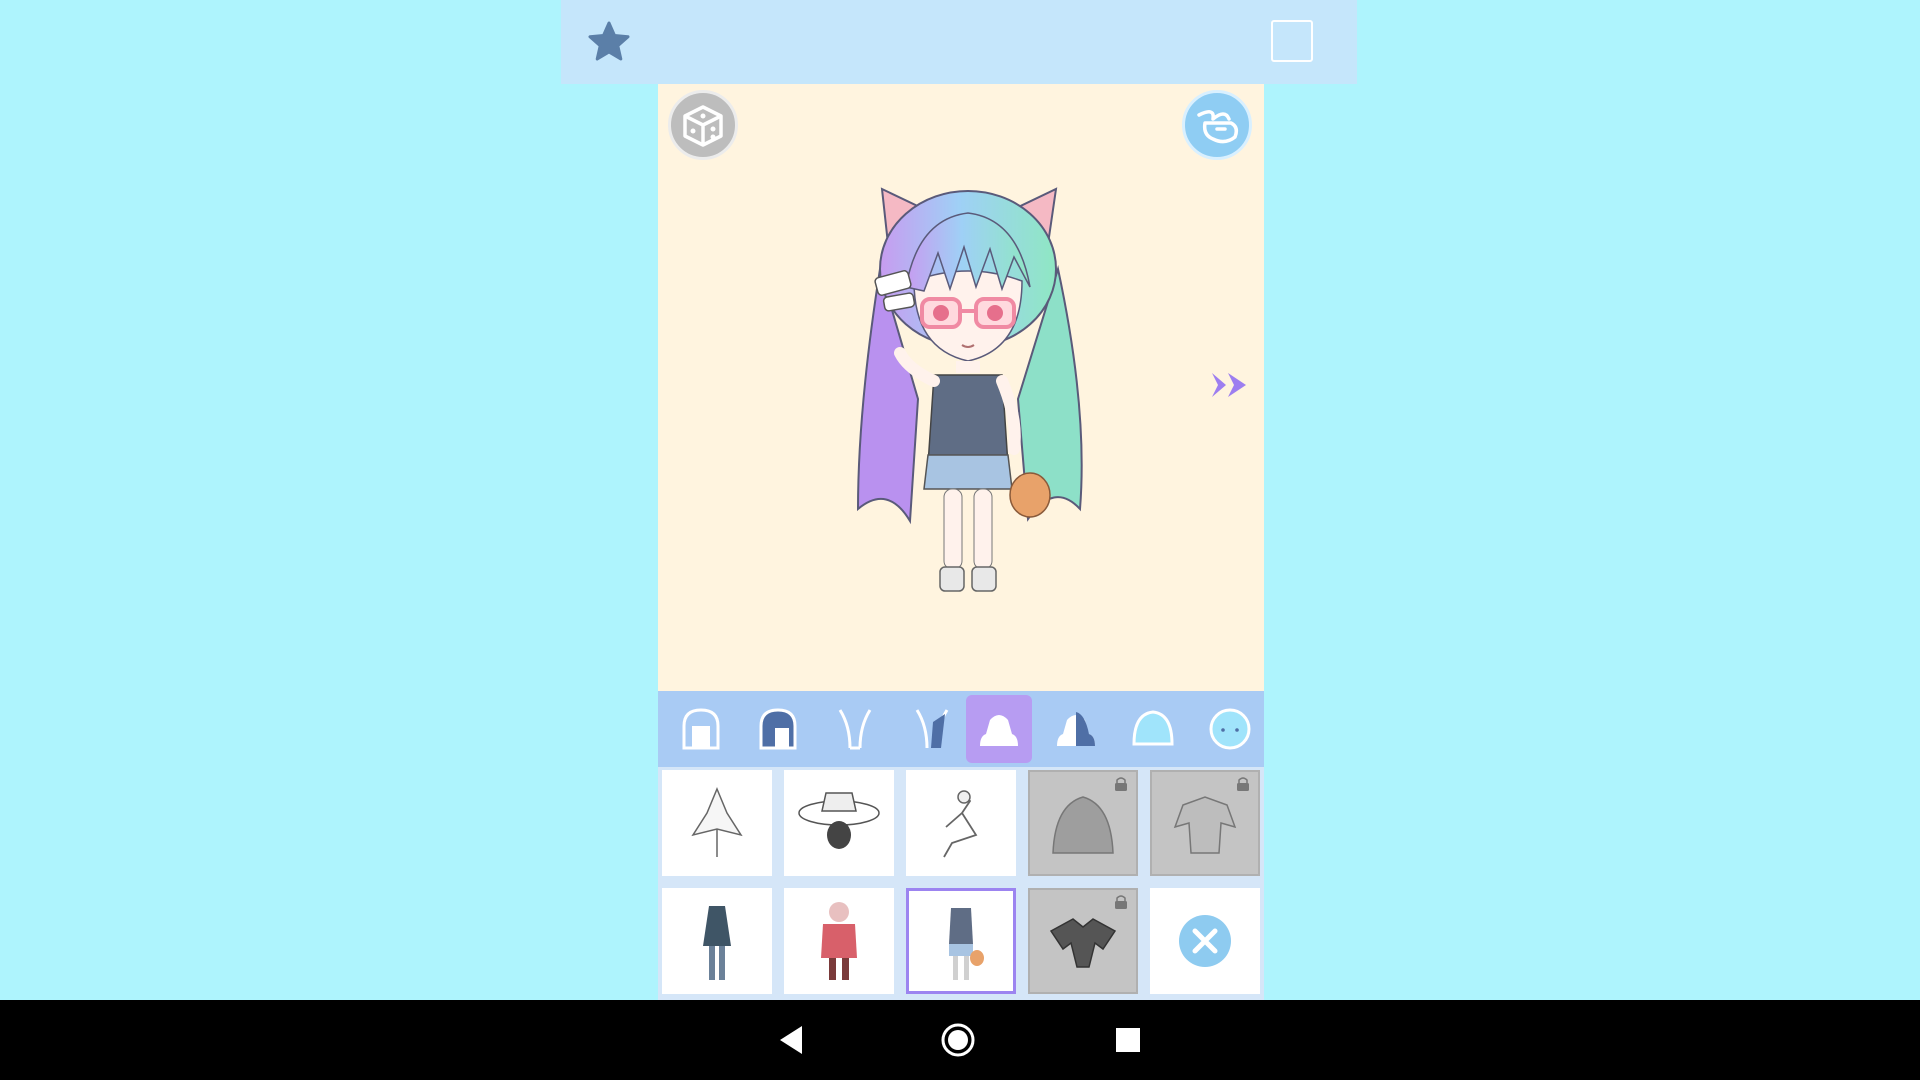 This screenshot has width=1920, height=1080. I want to click on random-button, so click(703, 125).